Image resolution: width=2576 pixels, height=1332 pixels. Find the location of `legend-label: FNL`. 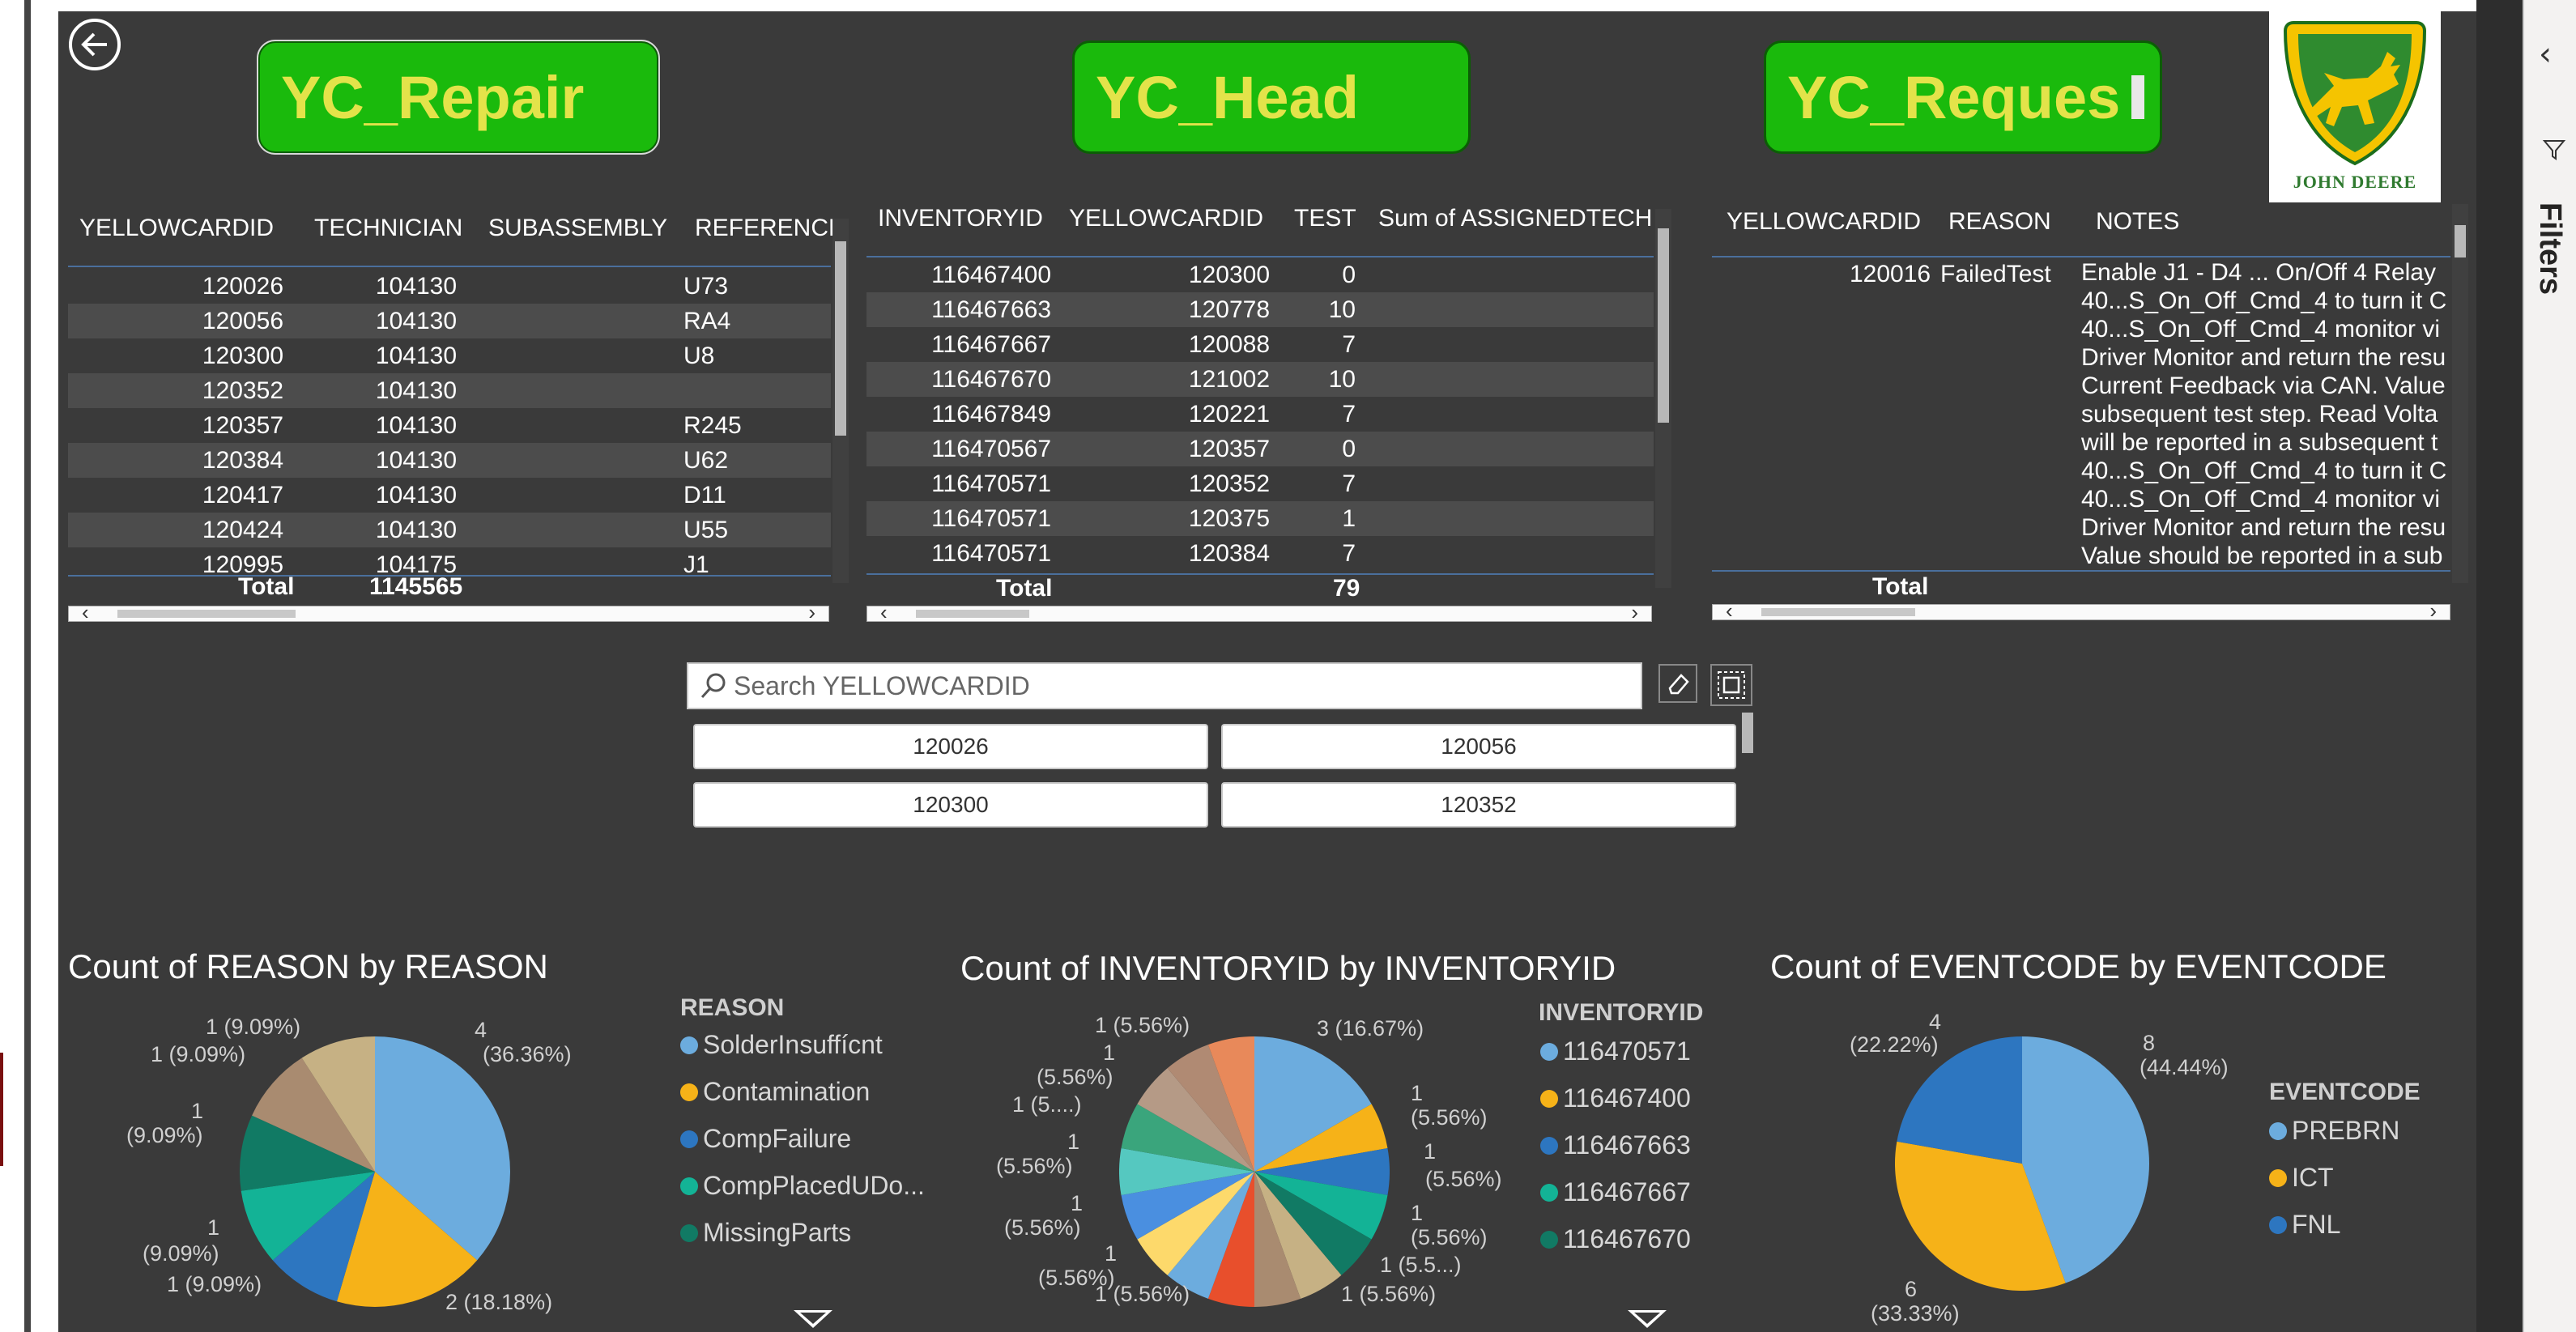

legend-label: FNL is located at coordinates (2316, 1224).